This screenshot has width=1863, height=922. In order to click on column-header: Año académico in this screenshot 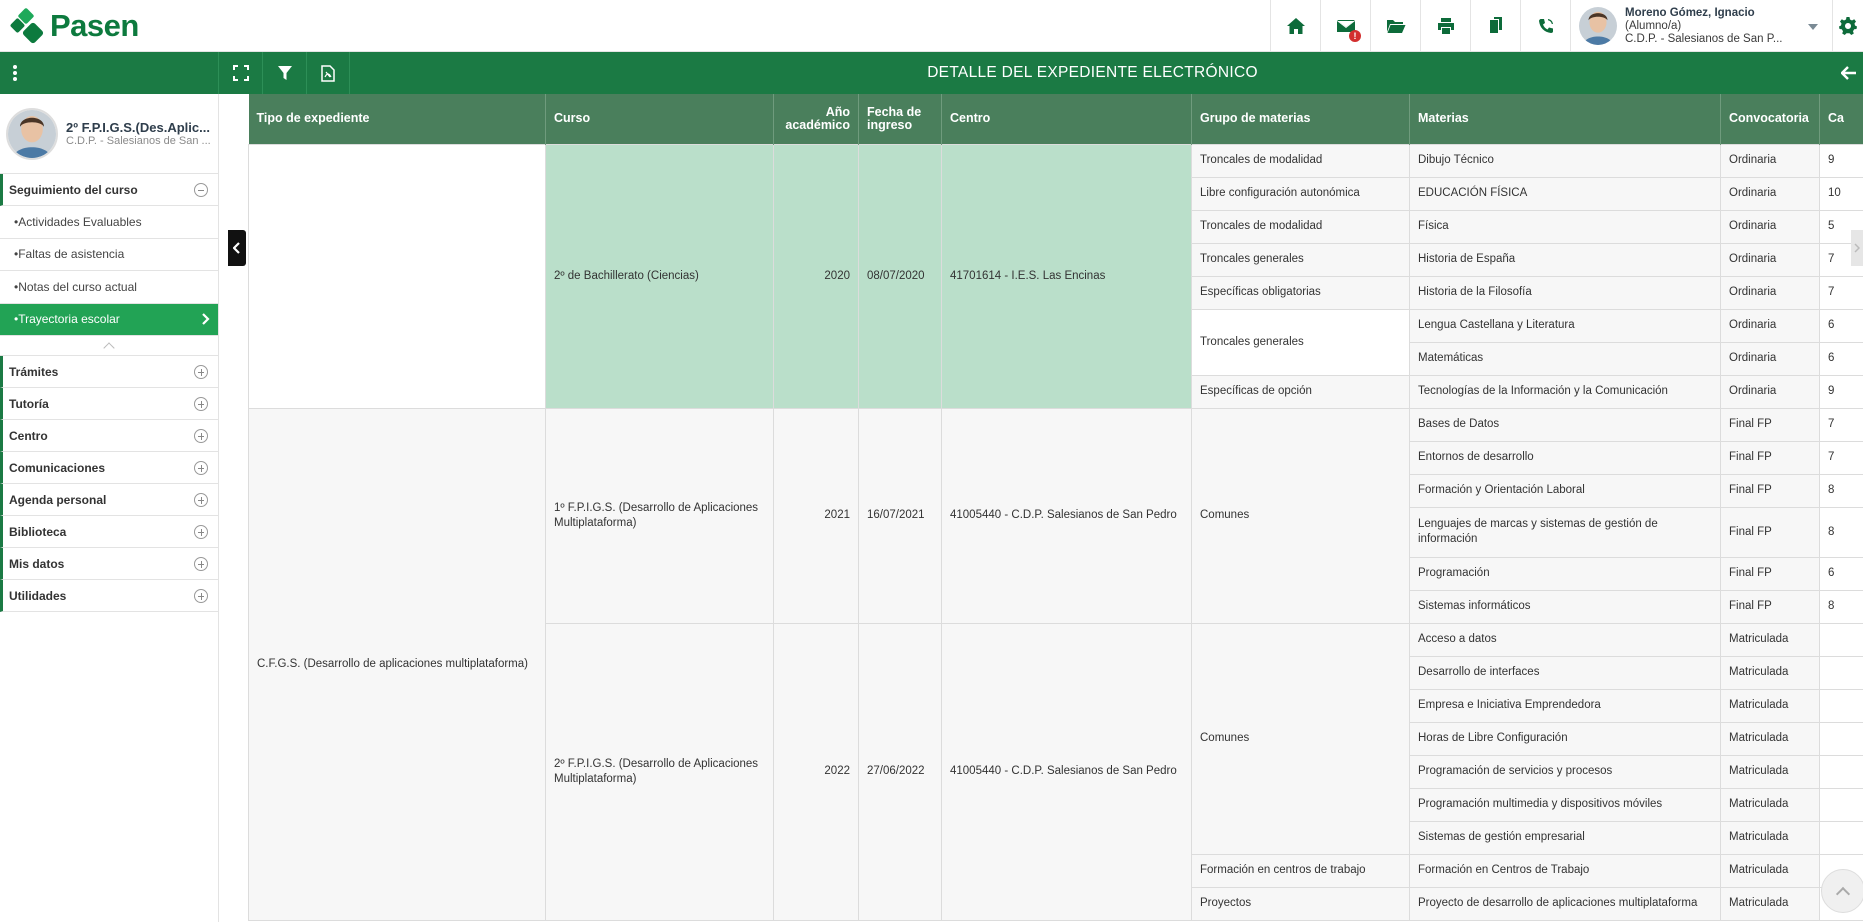, I will do `click(816, 119)`.